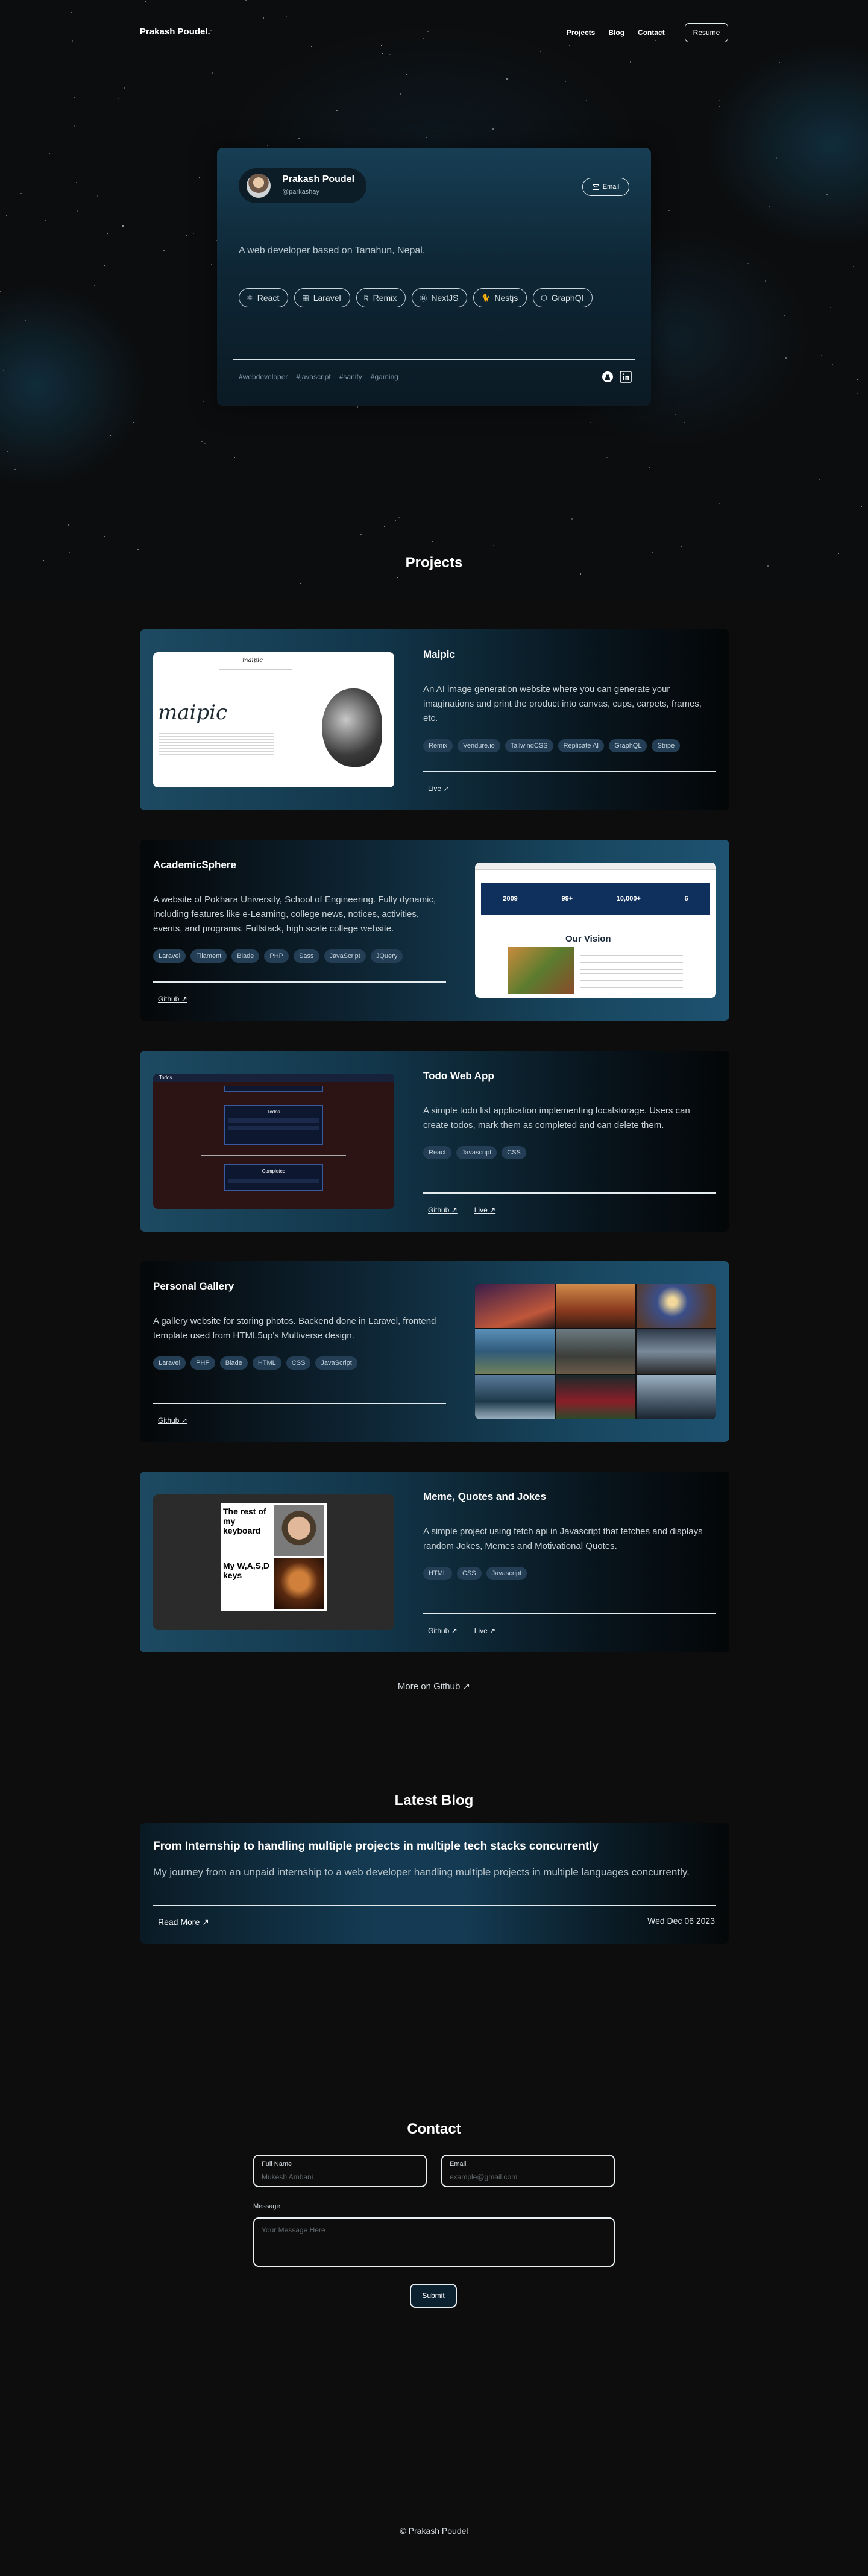  What do you see at coordinates (273, 719) in the screenshot?
I see `project-screenshot: maipic maipic` at bounding box center [273, 719].